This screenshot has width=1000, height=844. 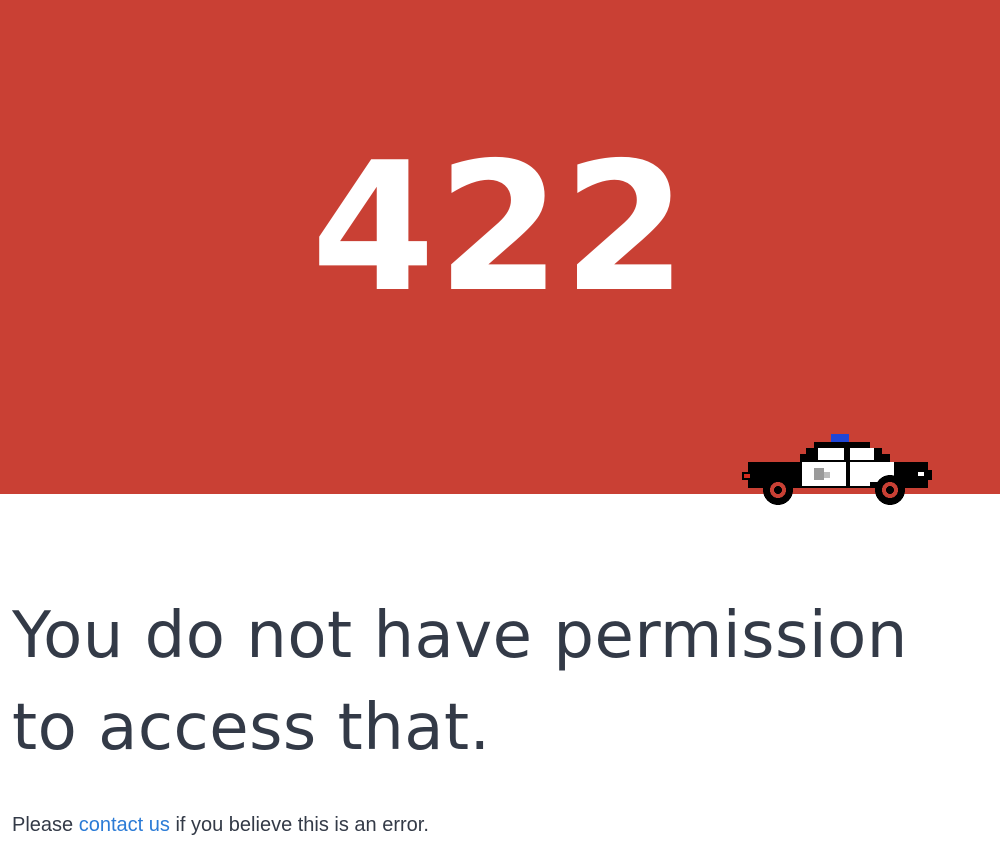 I want to click on police-car-icon, so click(x=836, y=470).